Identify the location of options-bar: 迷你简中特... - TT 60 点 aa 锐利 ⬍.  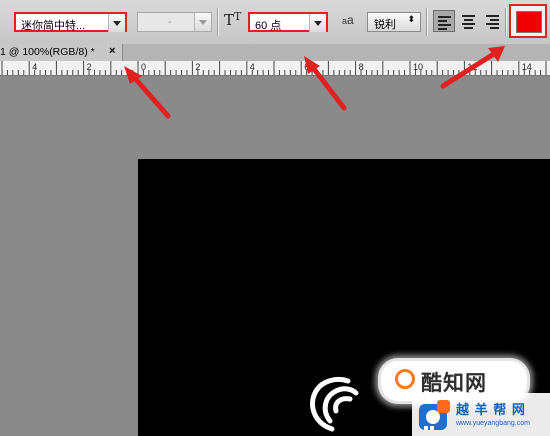
(275, 22).